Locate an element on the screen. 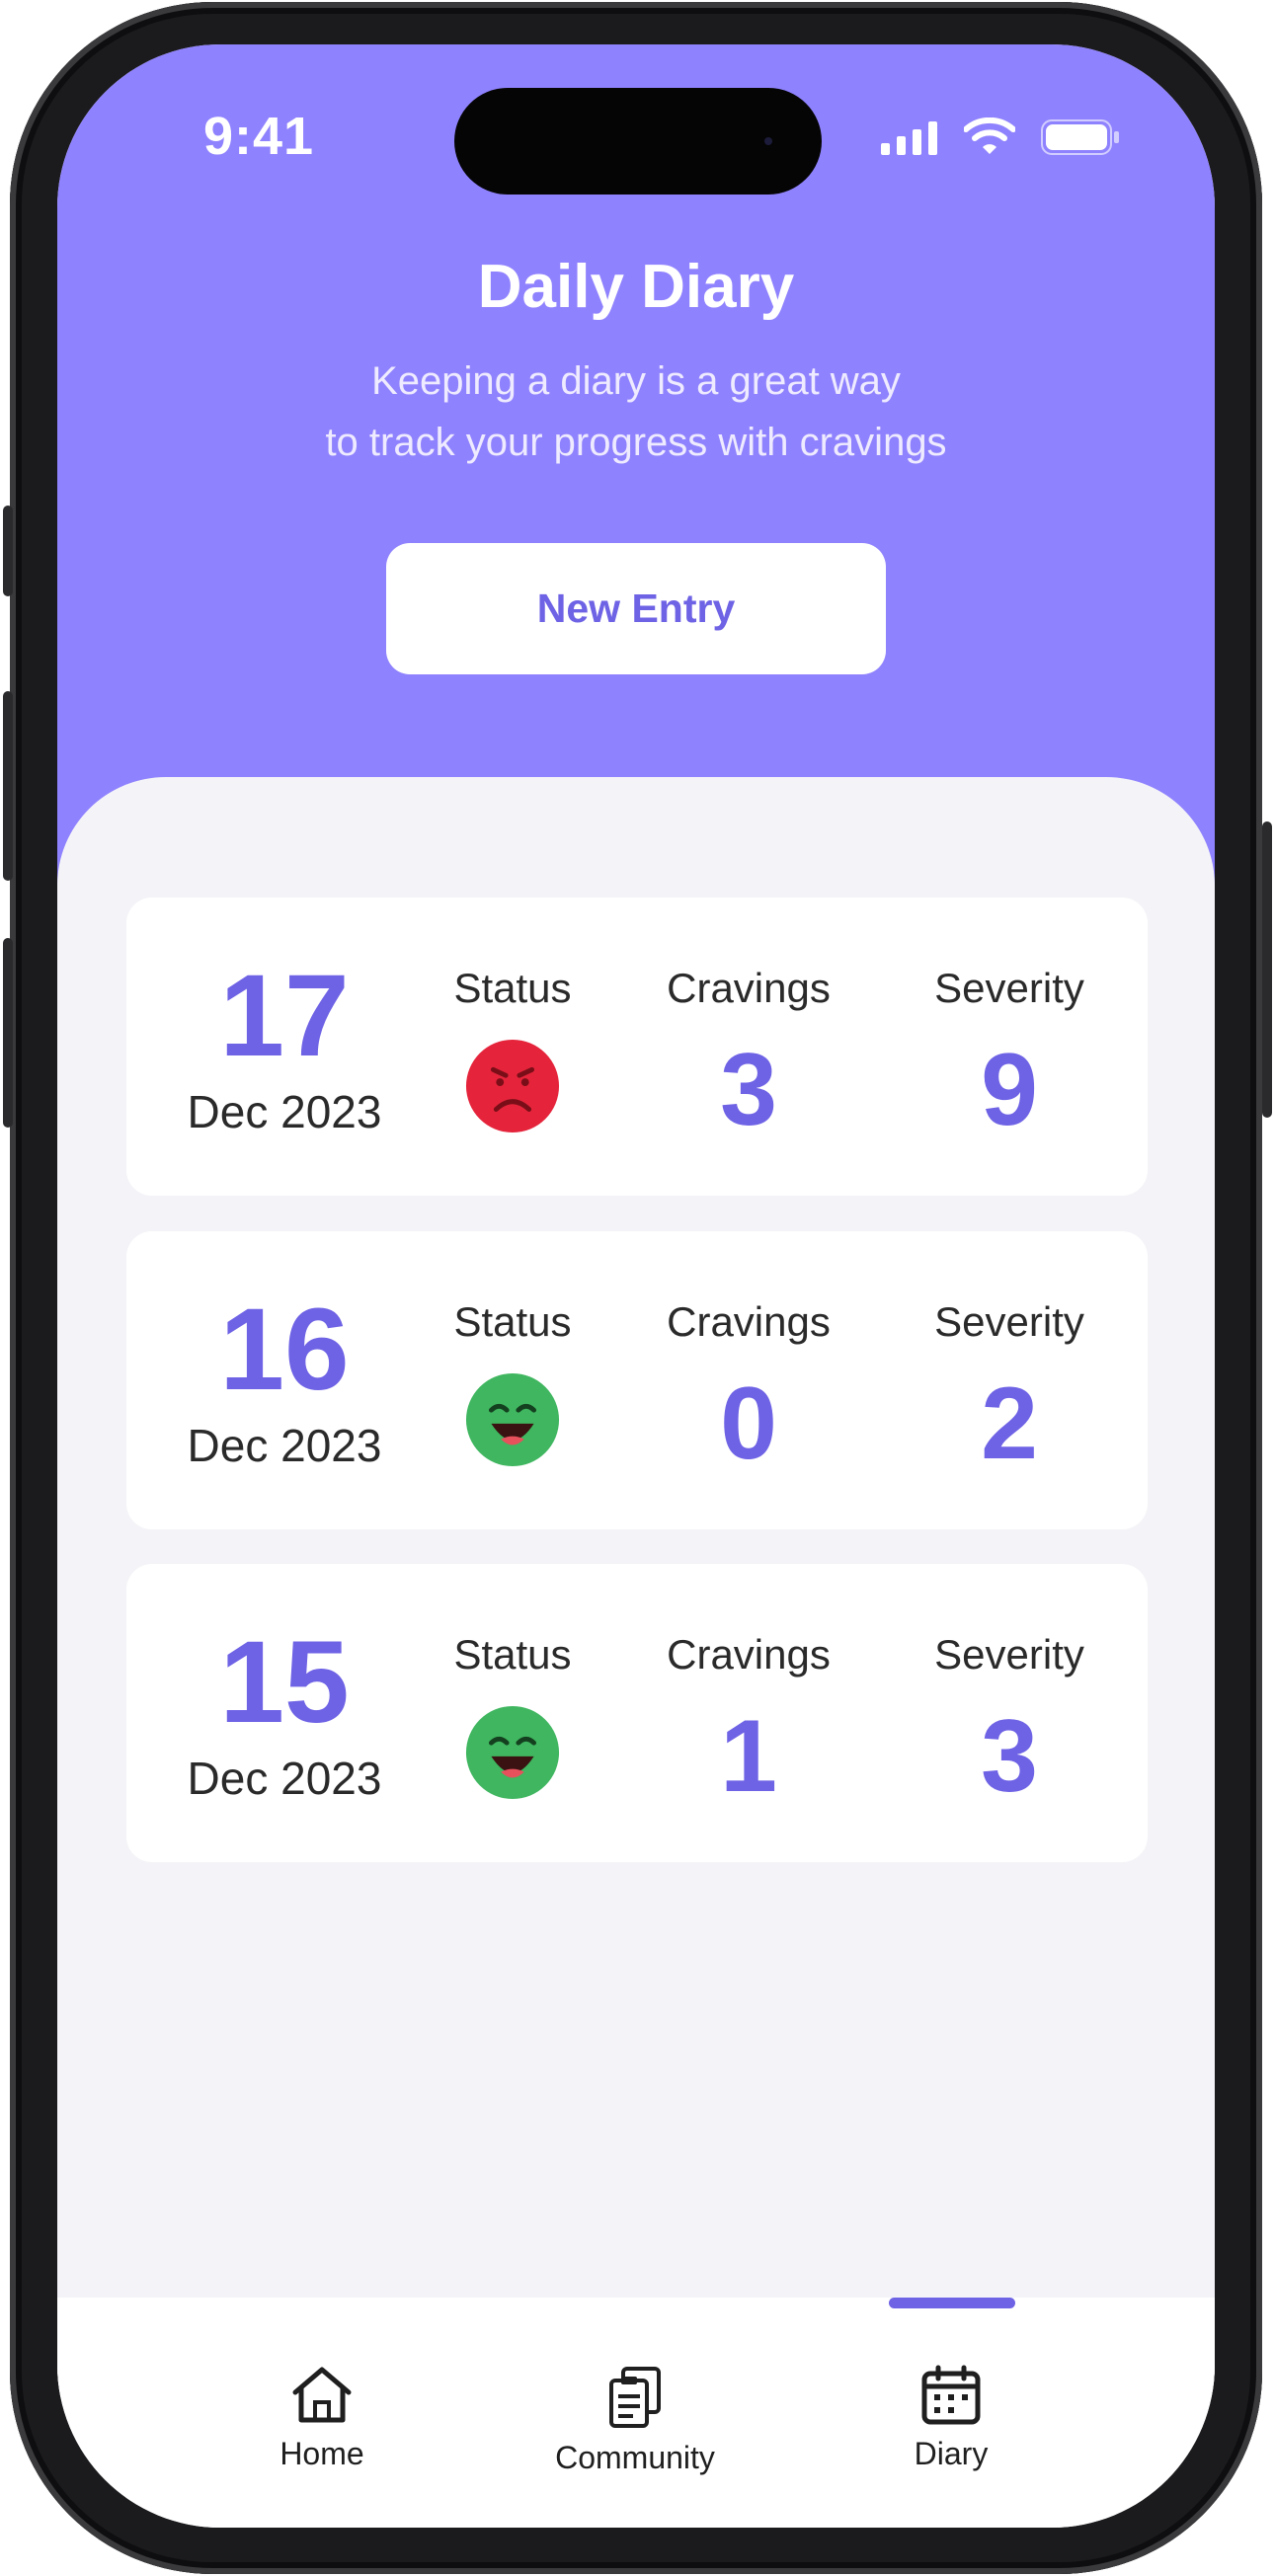 This screenshot has width=1275, height=2576. entry-day: 17 is located at coordinates (284, 1016).